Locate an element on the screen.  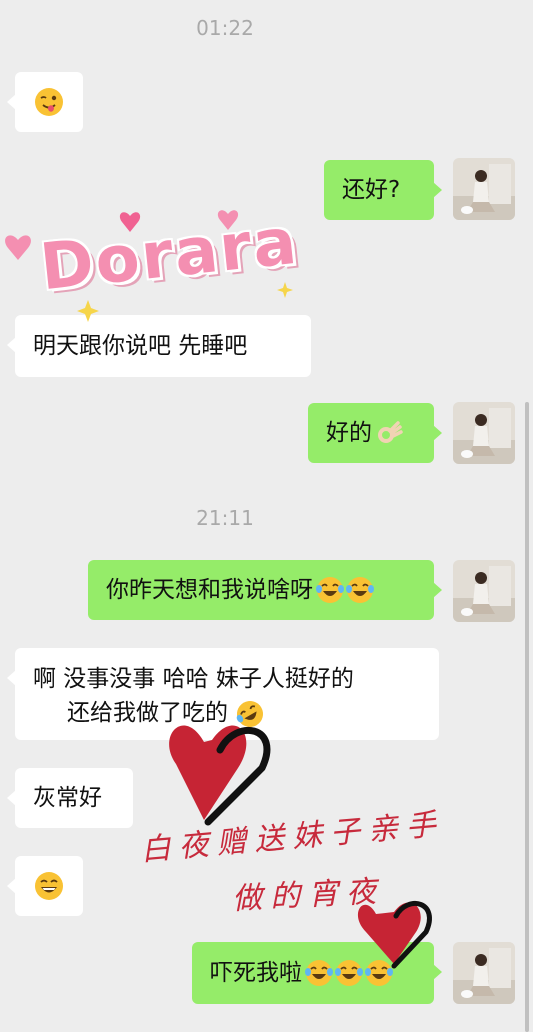
message-text: 你昨天想和我说啥呀 is located at coordinates (209, 590).